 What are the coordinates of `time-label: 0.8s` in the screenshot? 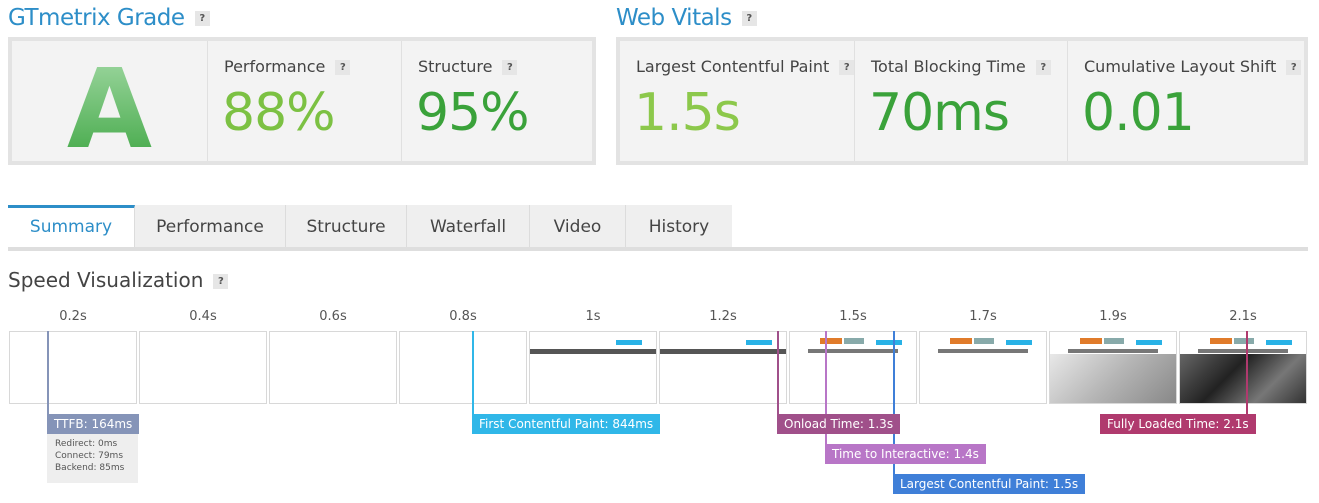 It's located at (463, 316).